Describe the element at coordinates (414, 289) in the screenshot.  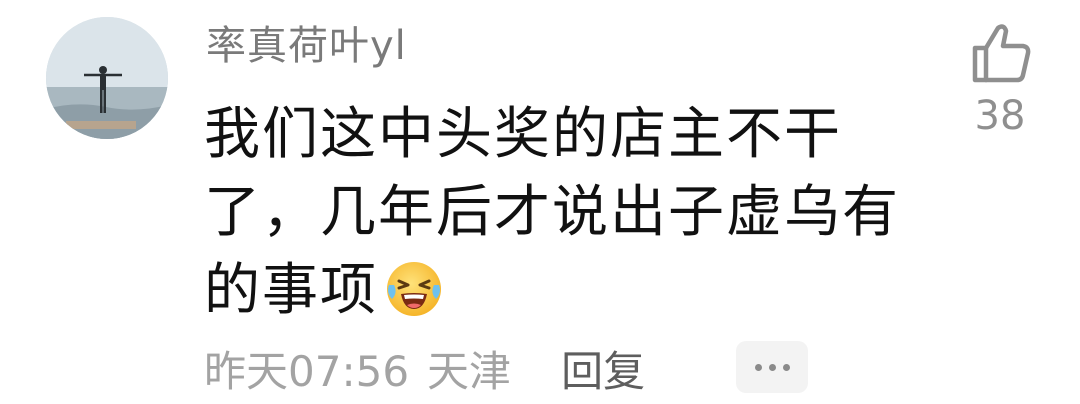
I see `laughing-crying-face-icon` at that location.